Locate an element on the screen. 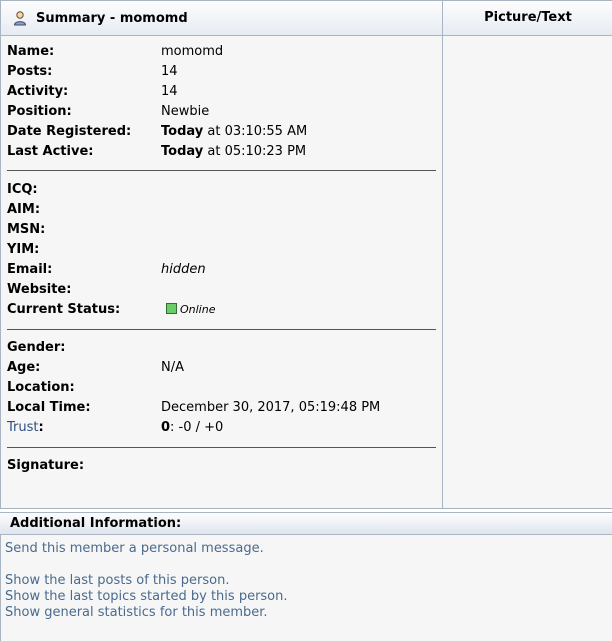  user-icon is located at coordinates (20, 18).